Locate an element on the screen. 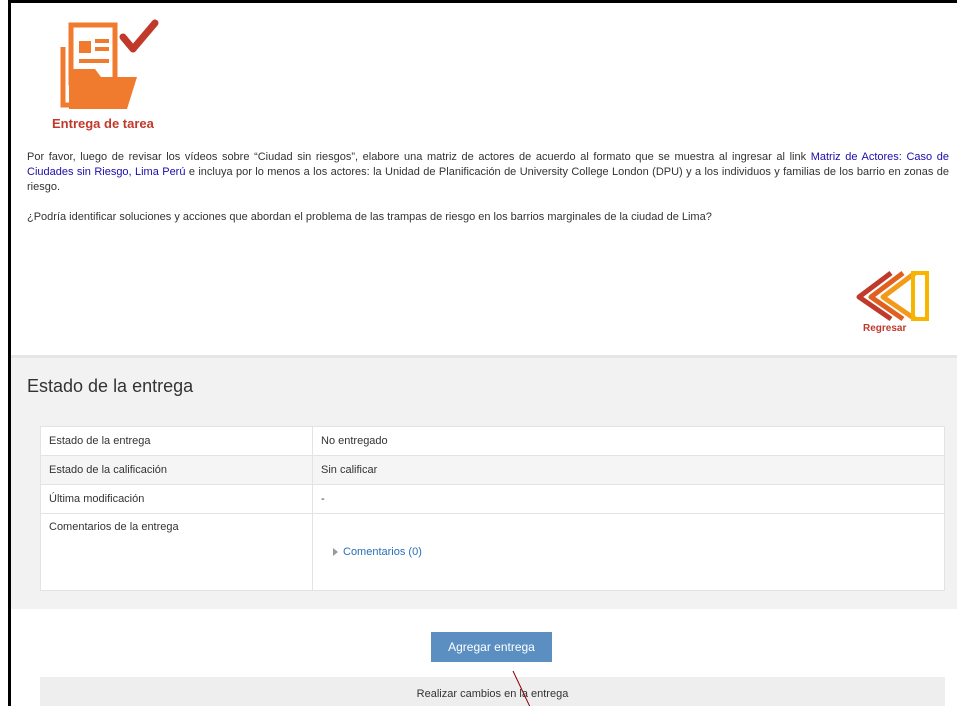 Image resolution: width=957 pixels, height=706 pixels. row-label: Estado de la calificación is located at coordinates (176, 470).